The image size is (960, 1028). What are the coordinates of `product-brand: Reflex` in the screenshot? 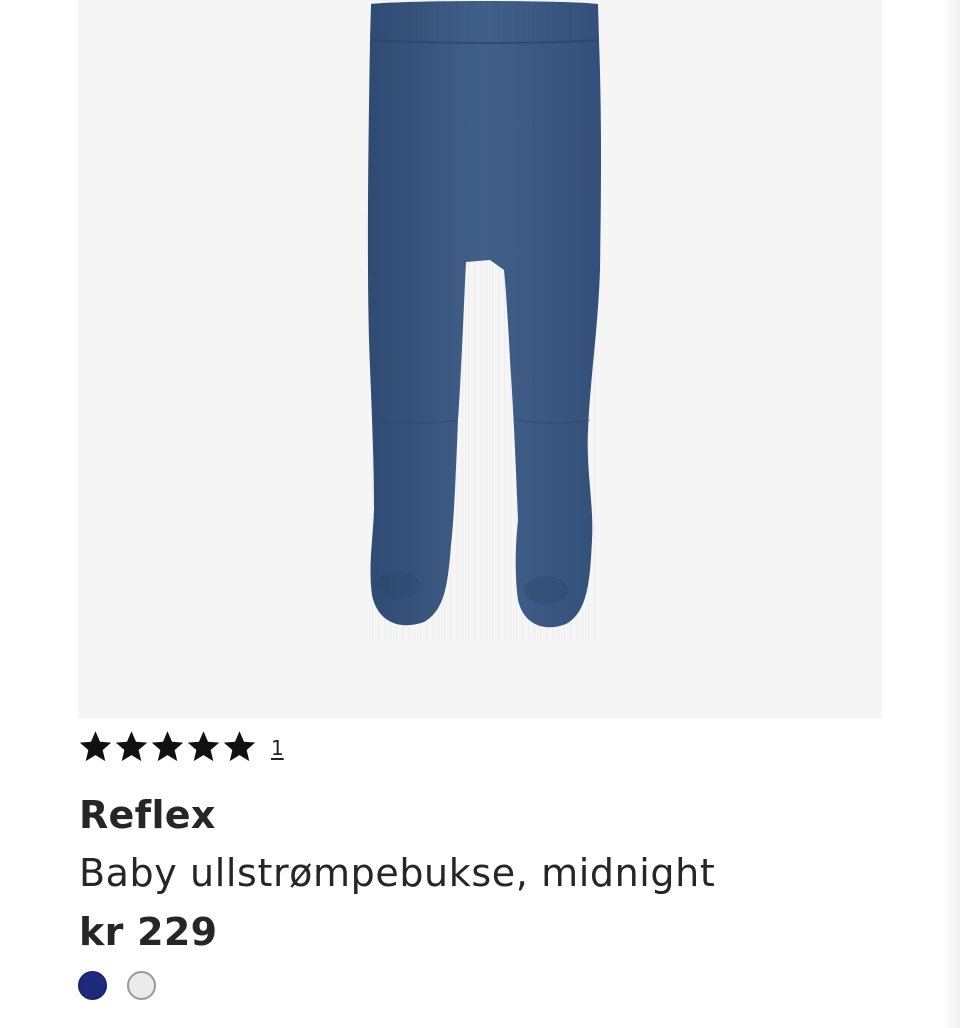 It's located at (147, 815).